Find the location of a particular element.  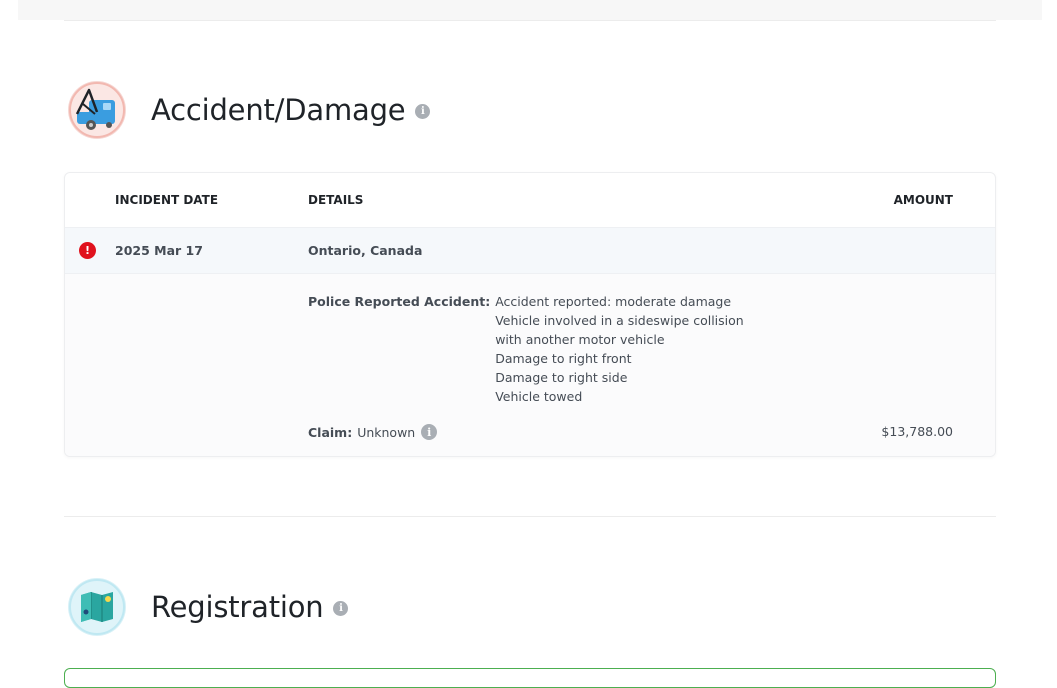

top-strip is located at coordinates (530, 10).